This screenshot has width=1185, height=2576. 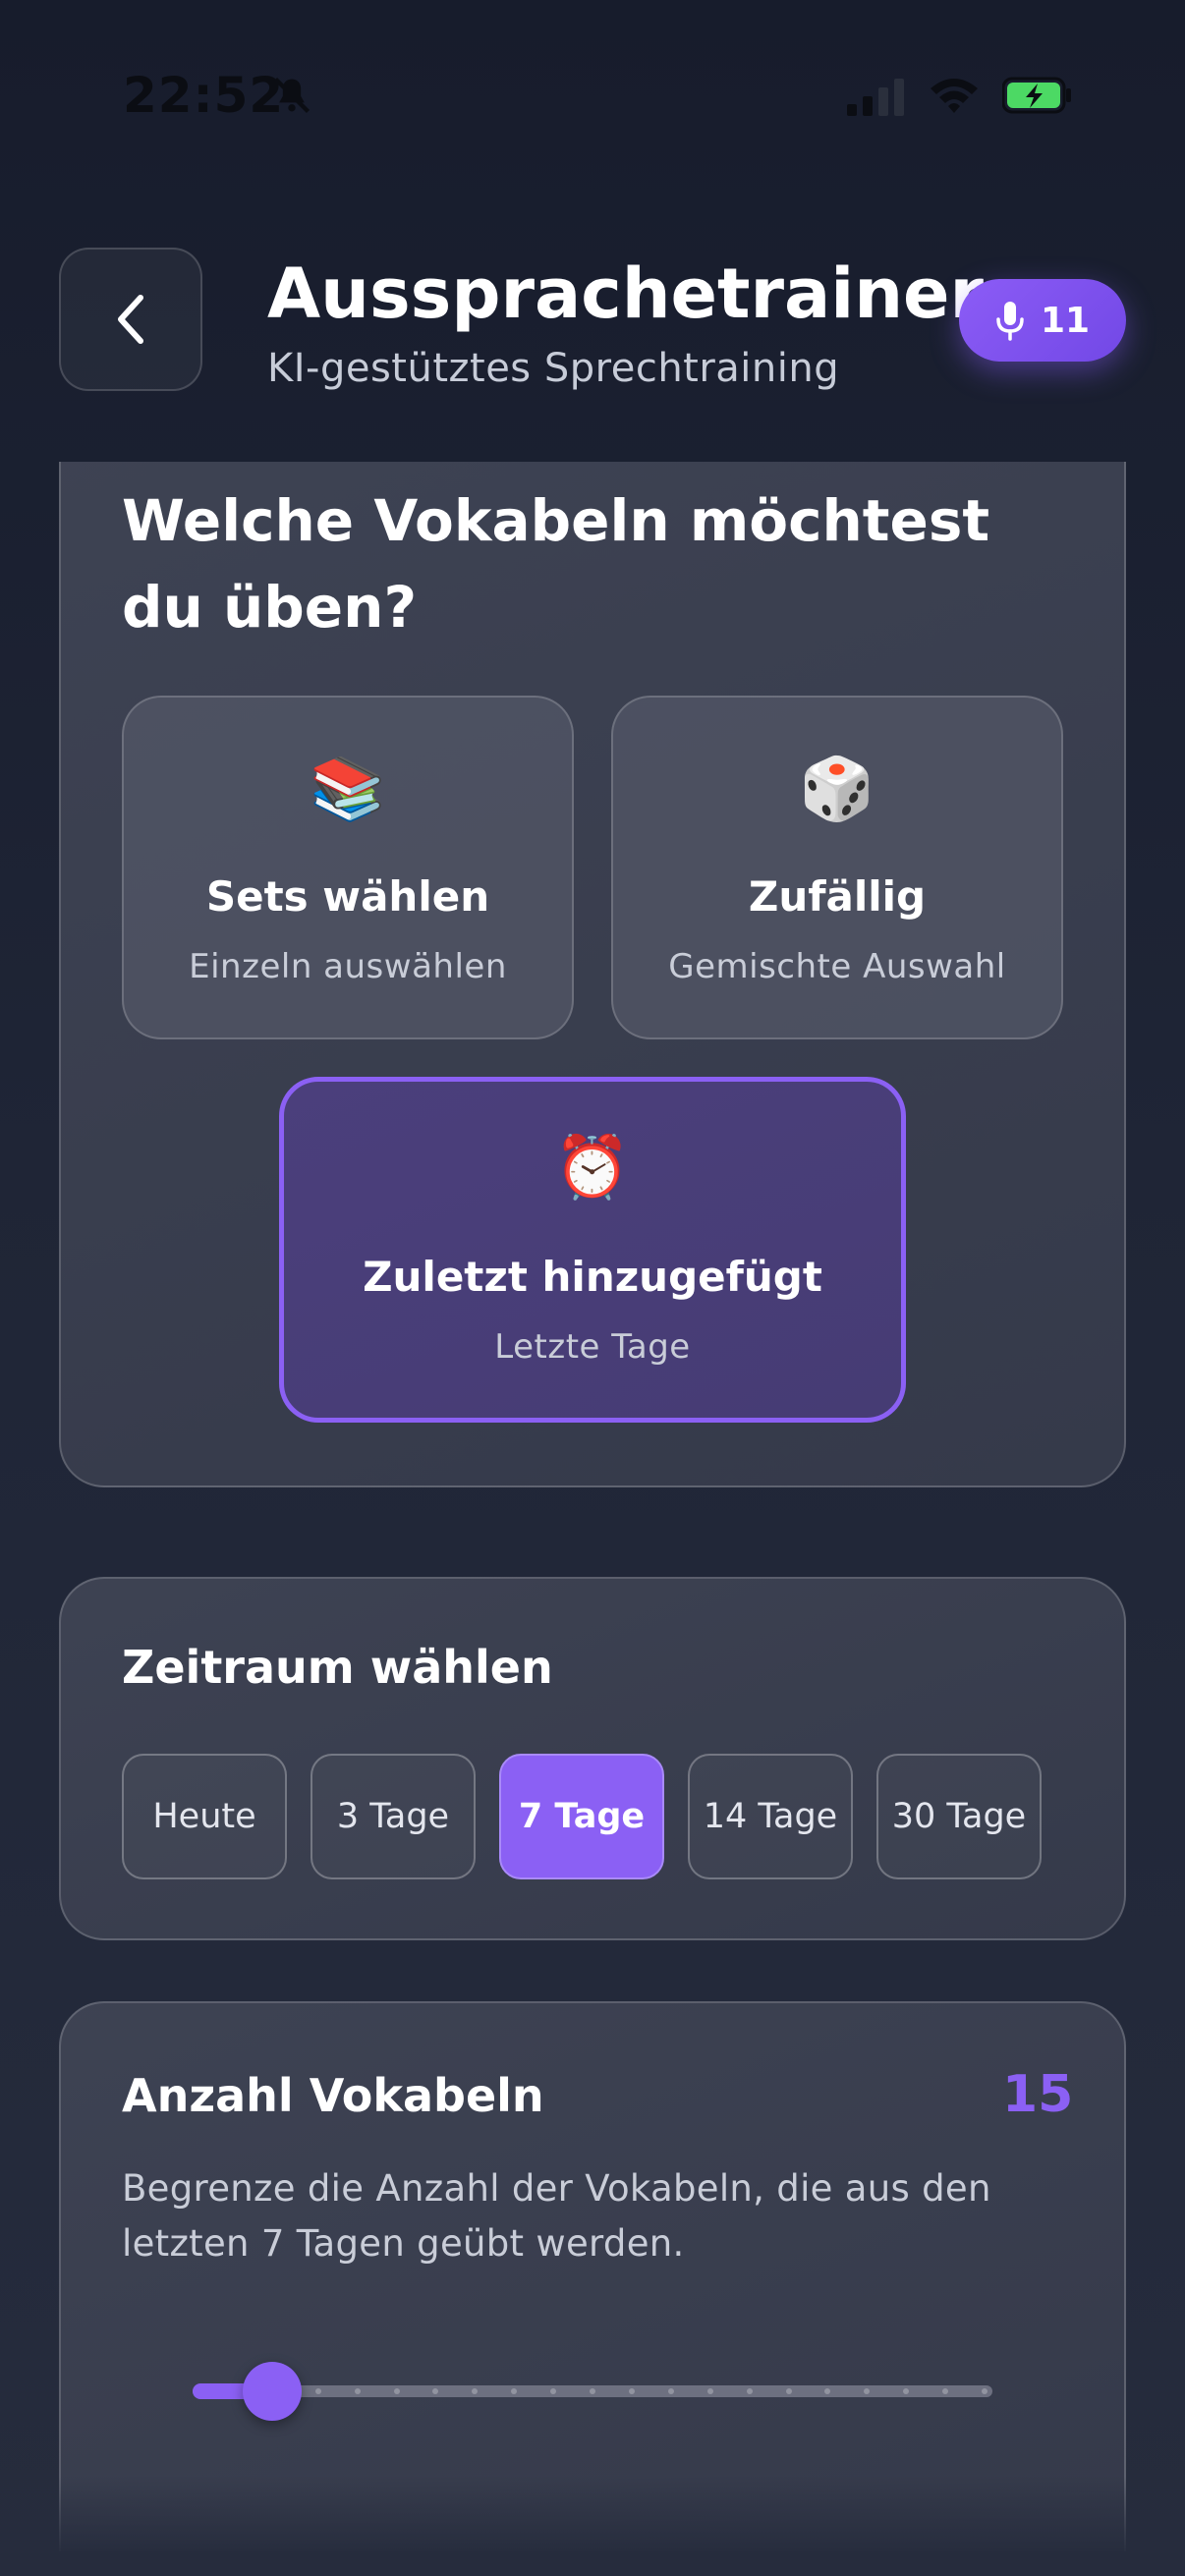 I want to click on selection-question: Welche Vokabeln möchtest du üben?, so click(x=556, y=564).